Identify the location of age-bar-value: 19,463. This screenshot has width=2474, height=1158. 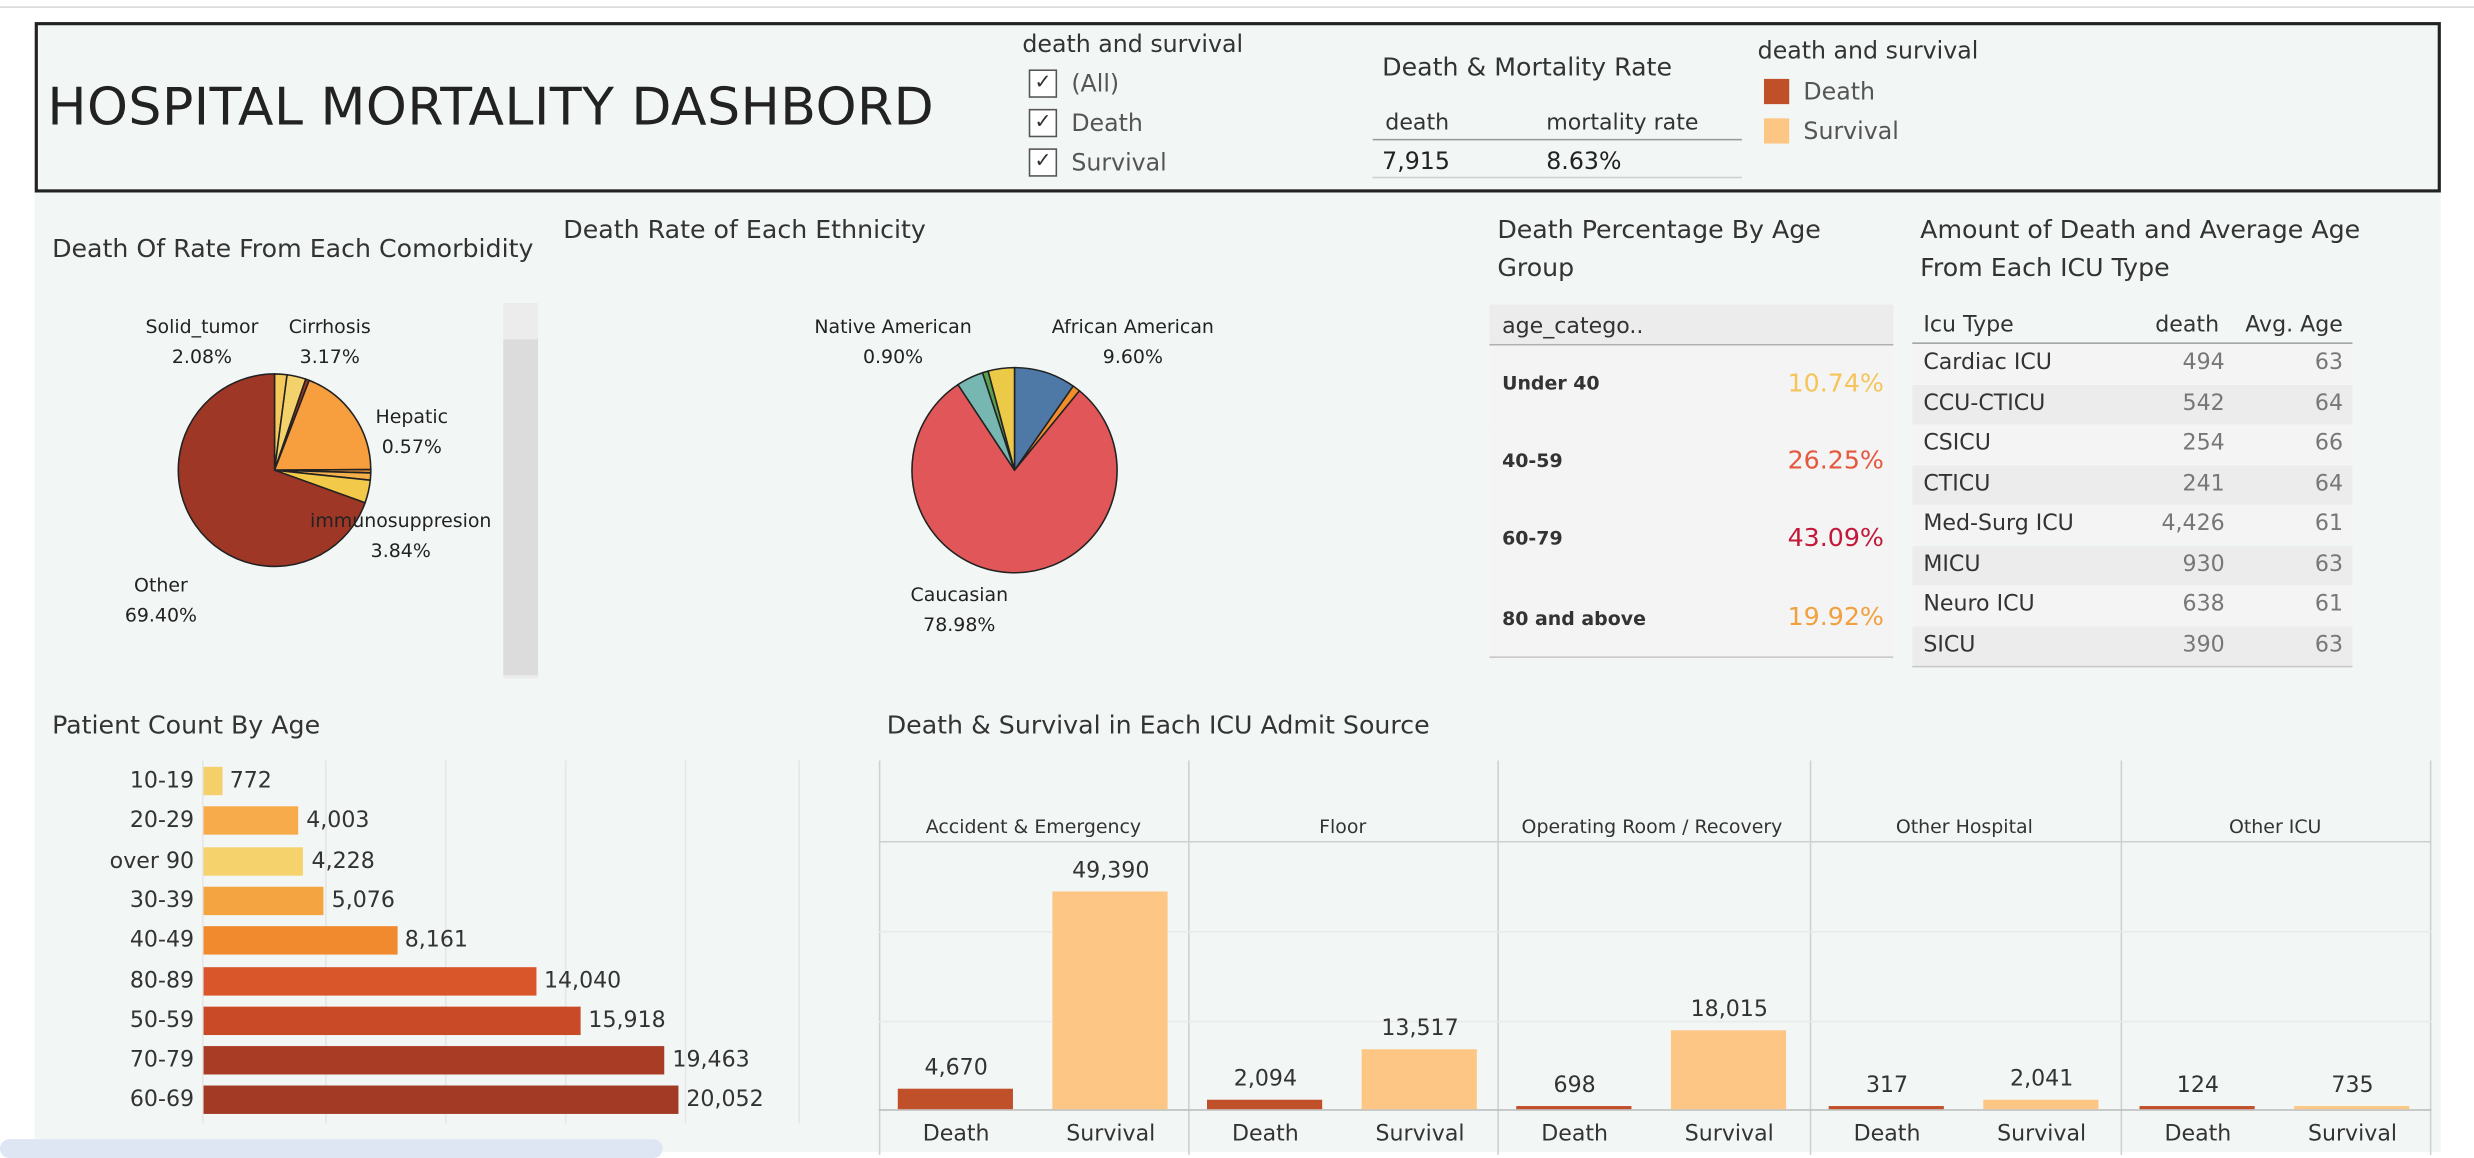
(711, 1060).